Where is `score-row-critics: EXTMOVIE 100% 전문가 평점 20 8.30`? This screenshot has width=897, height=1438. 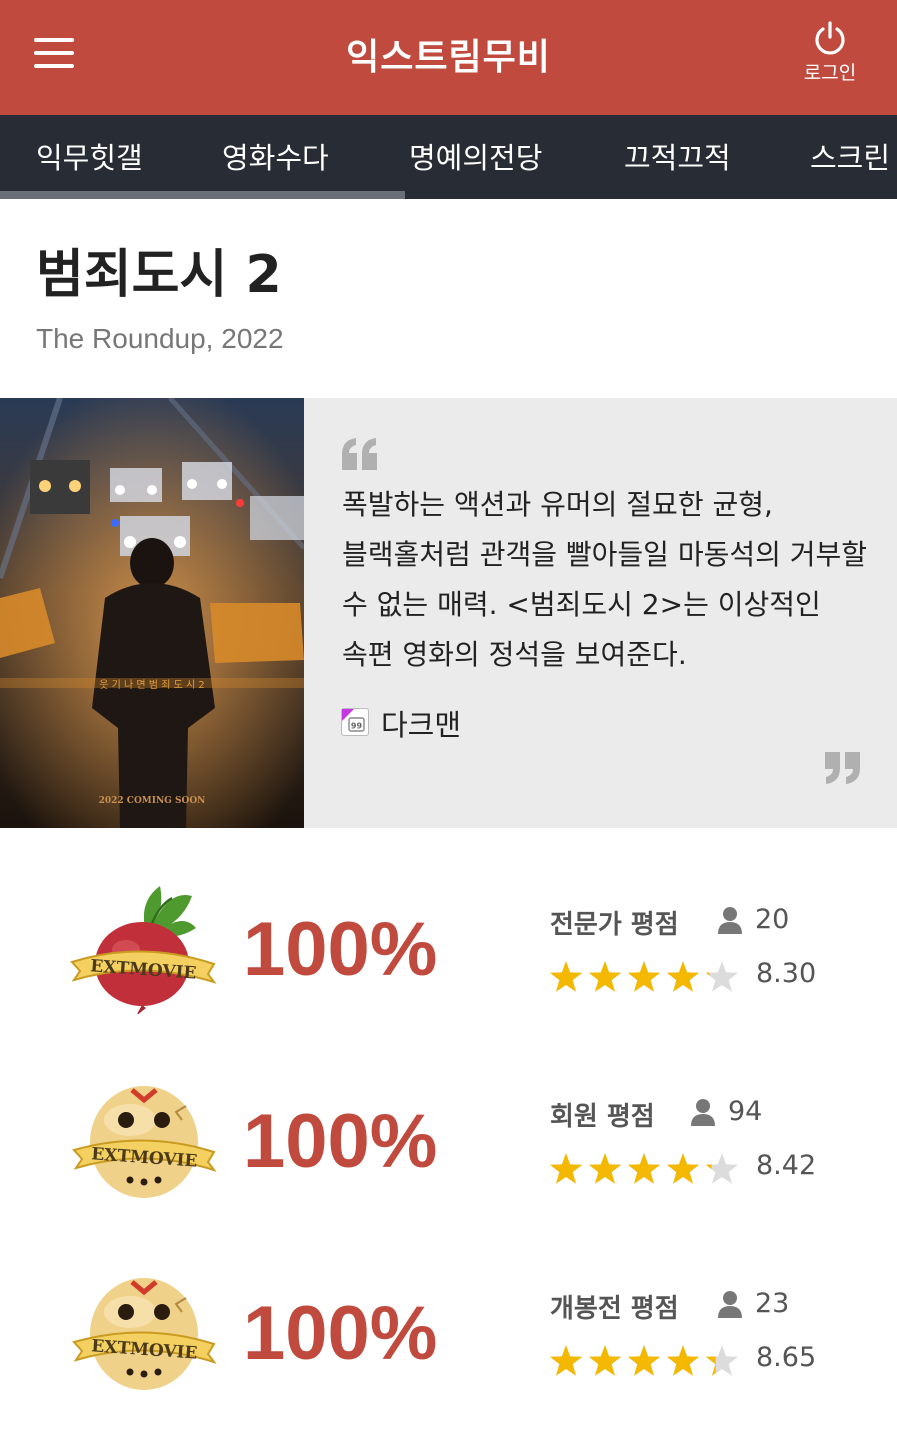
score-row-critics: EXTMOVIE 100% 전문가 평점 20 8.30 is located at coordinates (448, 959).